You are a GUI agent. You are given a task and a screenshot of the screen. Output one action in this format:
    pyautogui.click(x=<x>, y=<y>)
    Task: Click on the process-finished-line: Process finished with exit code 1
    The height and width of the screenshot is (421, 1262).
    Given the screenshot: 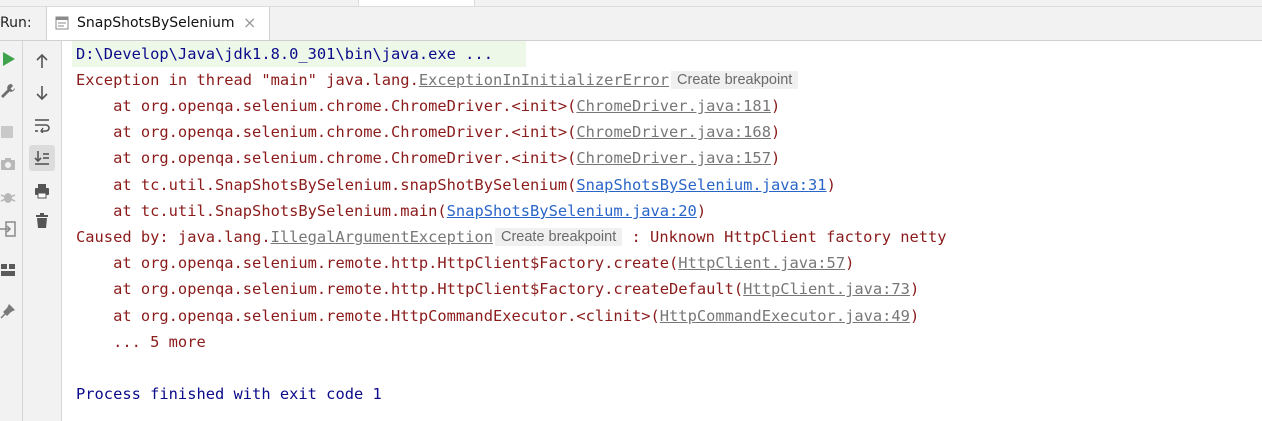 What is the action you would take?
    pyautogui.click(x=229, y=394)
    